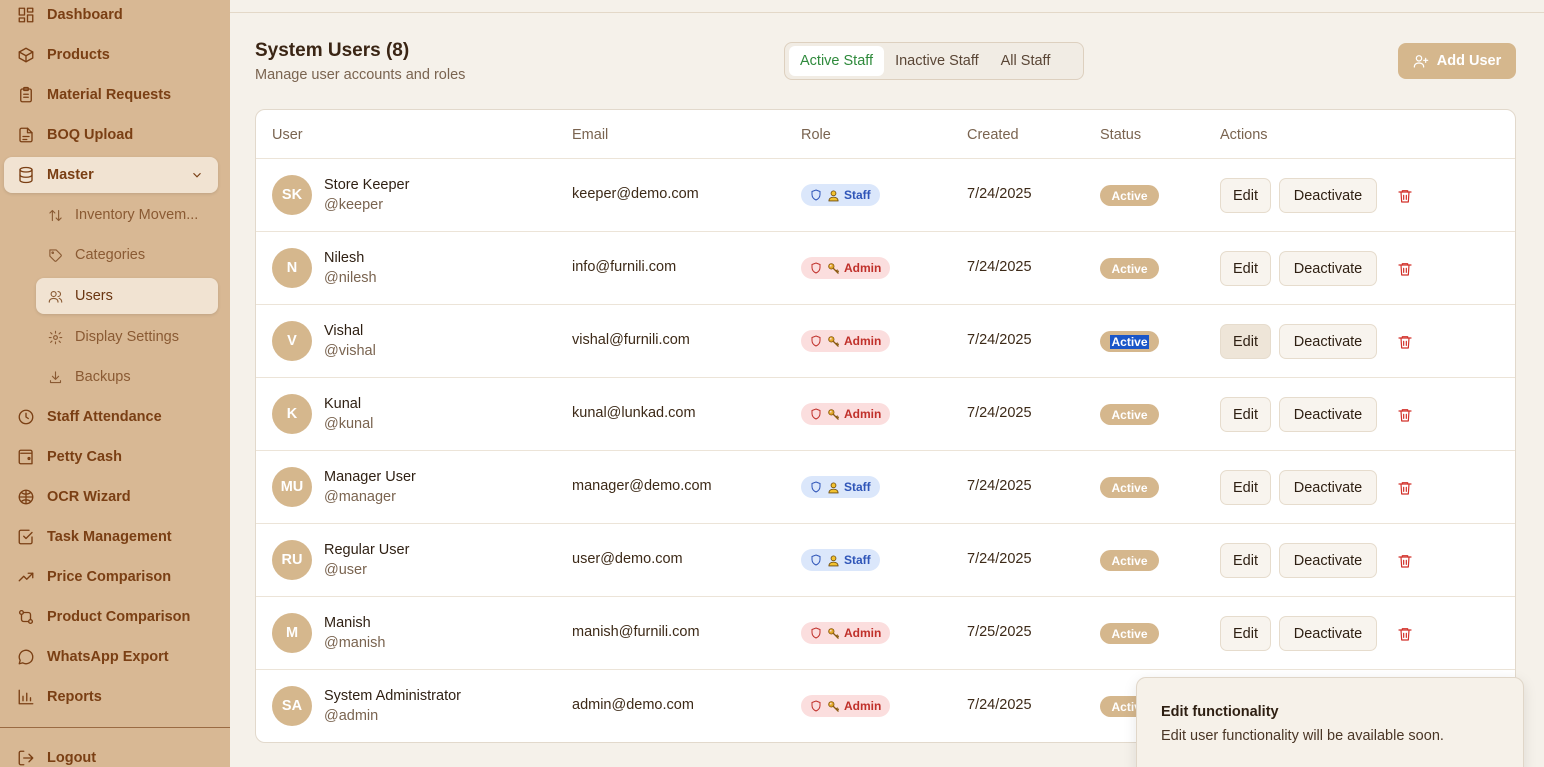 Image resolution: width=1544 pixels, height=767 pixels. I want to click on user-name: Manish, so click(347, 623).